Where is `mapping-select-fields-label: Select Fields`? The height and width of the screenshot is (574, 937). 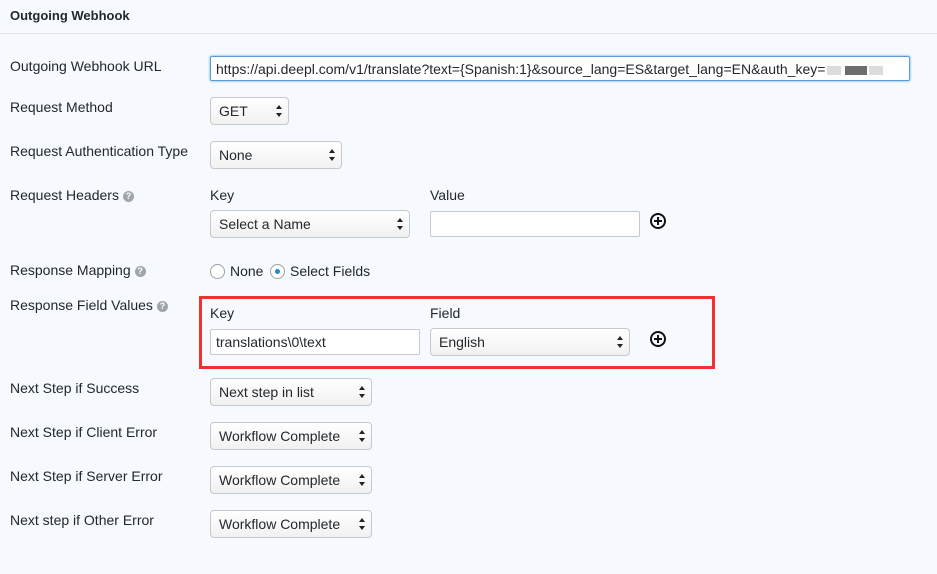 mapping-select-fields-label: Select Fields is located at coordinates (330, 271).